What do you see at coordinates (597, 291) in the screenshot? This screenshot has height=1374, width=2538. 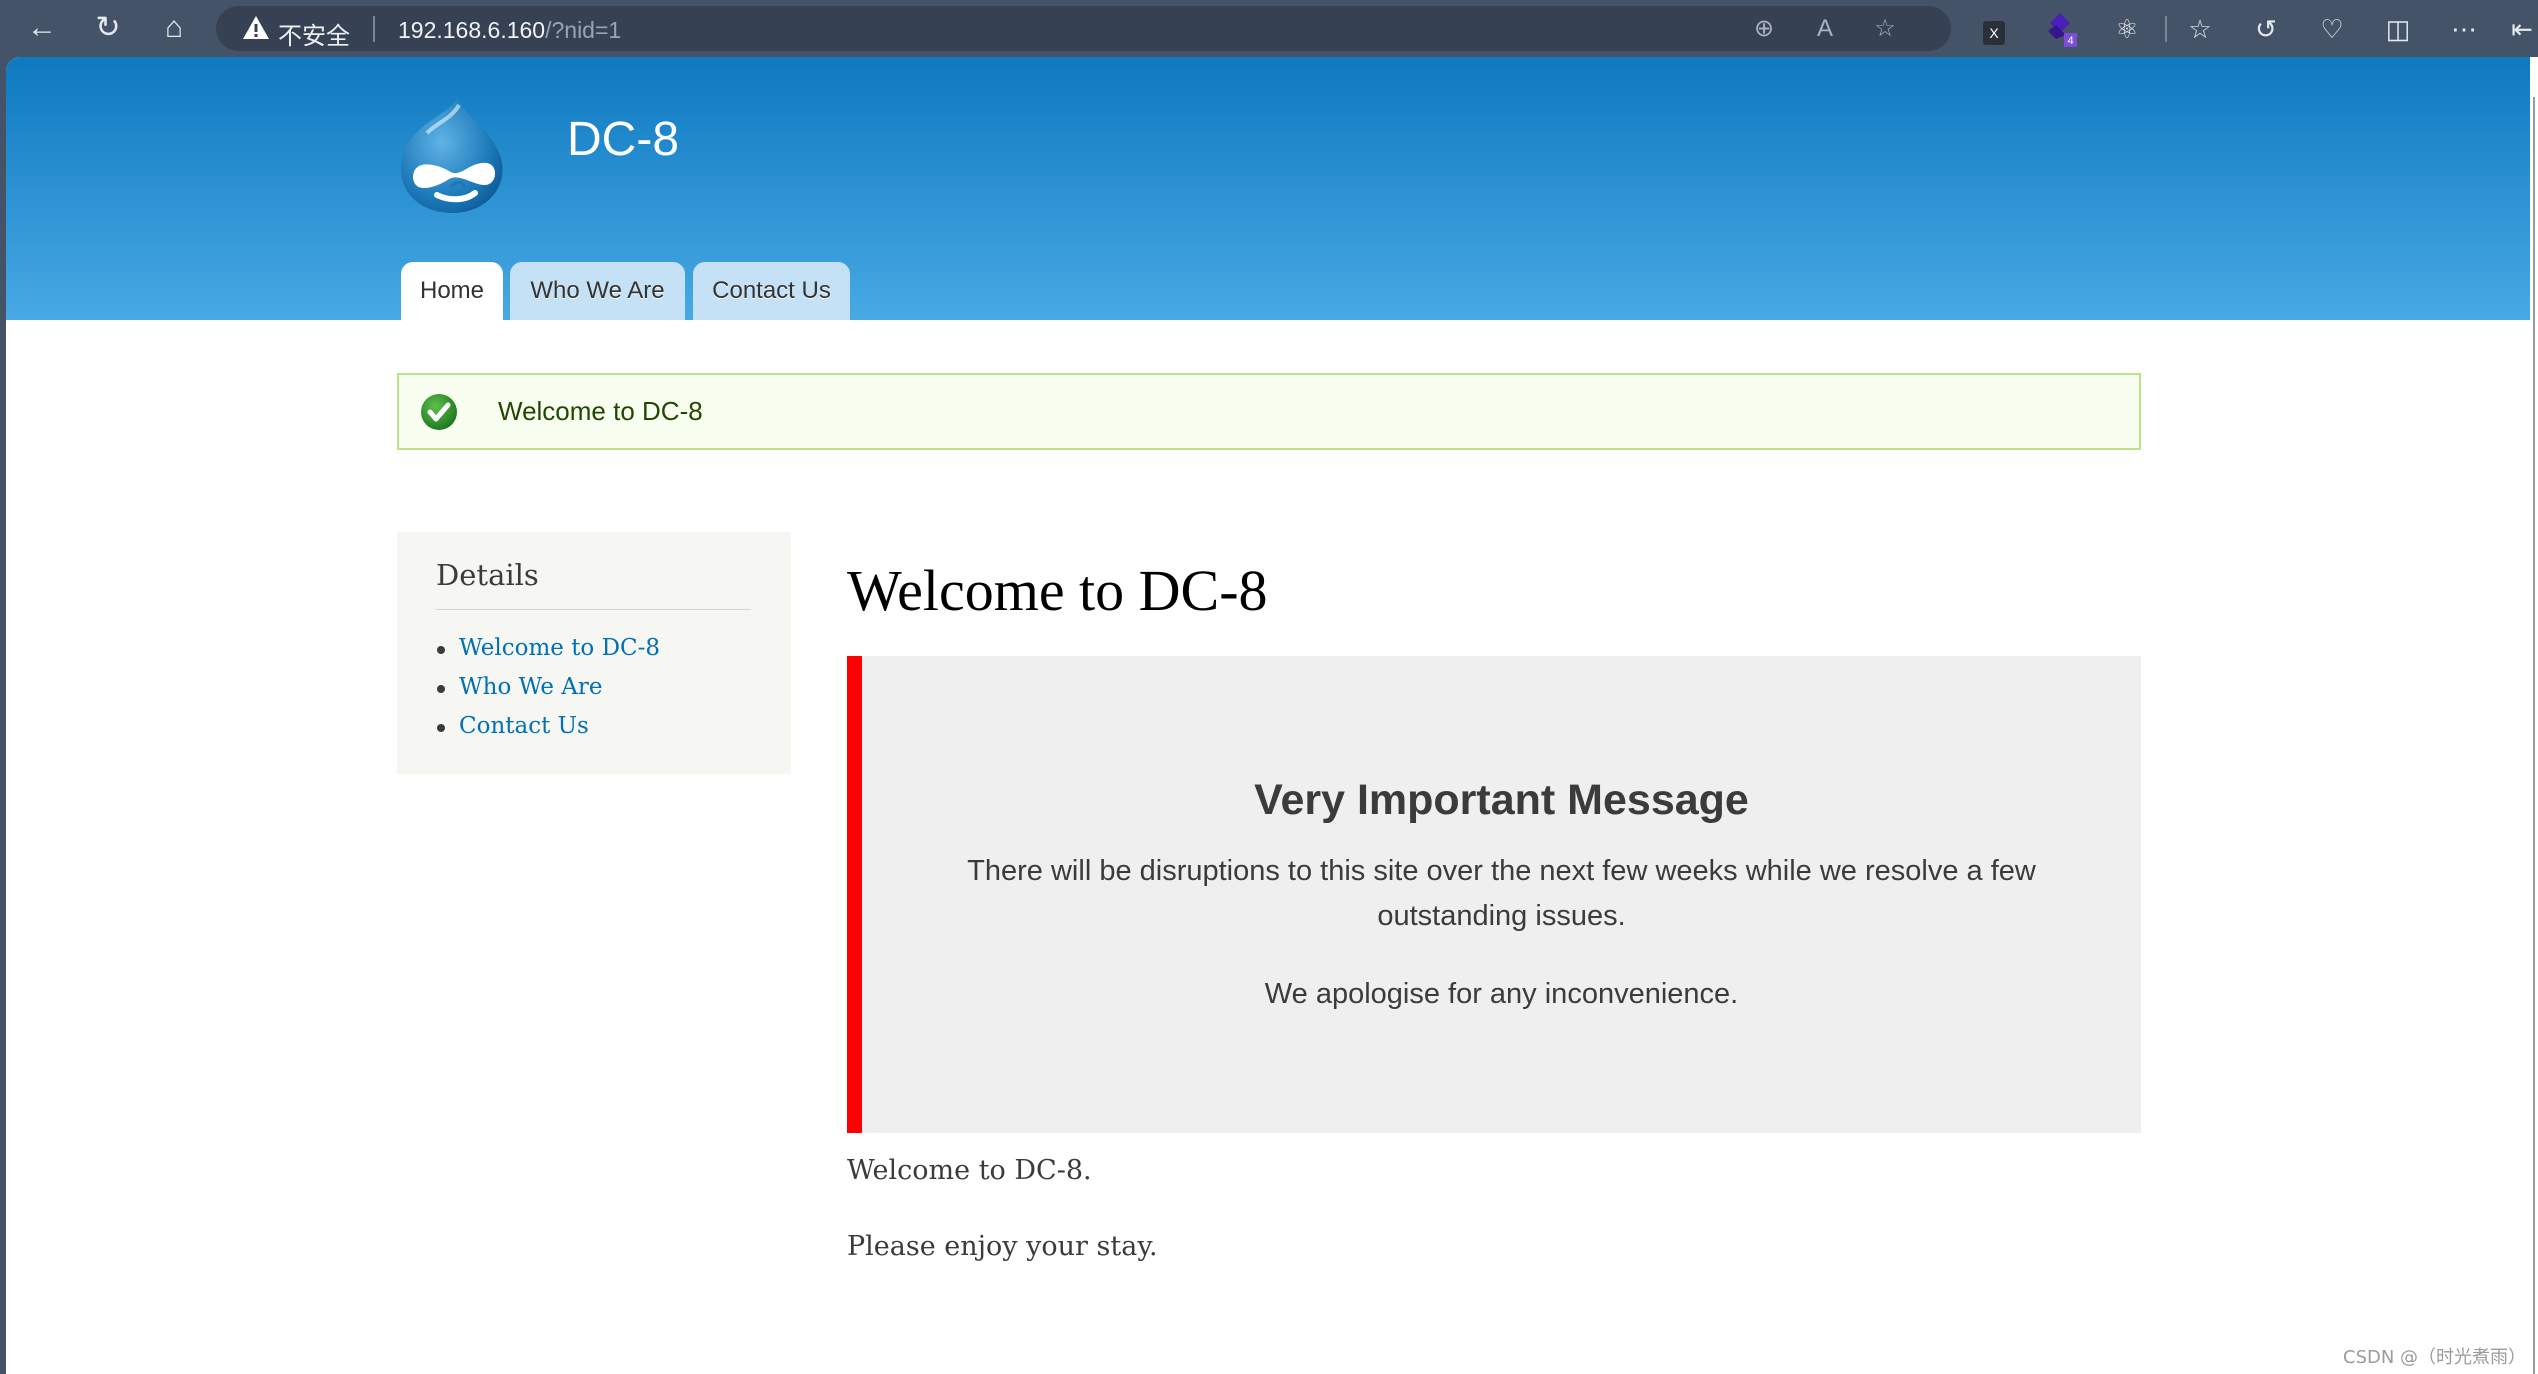 I see `tab-who-we-are: Who We Are` at bounding box center [597, 291].